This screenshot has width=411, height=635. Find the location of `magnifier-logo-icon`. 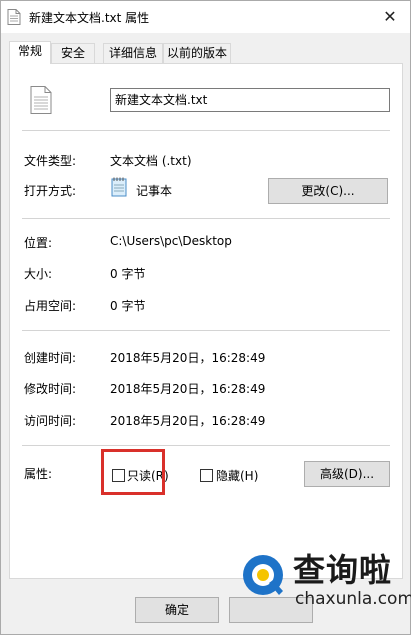

magnifier-logo-icon is located at coordinates (263, 575).